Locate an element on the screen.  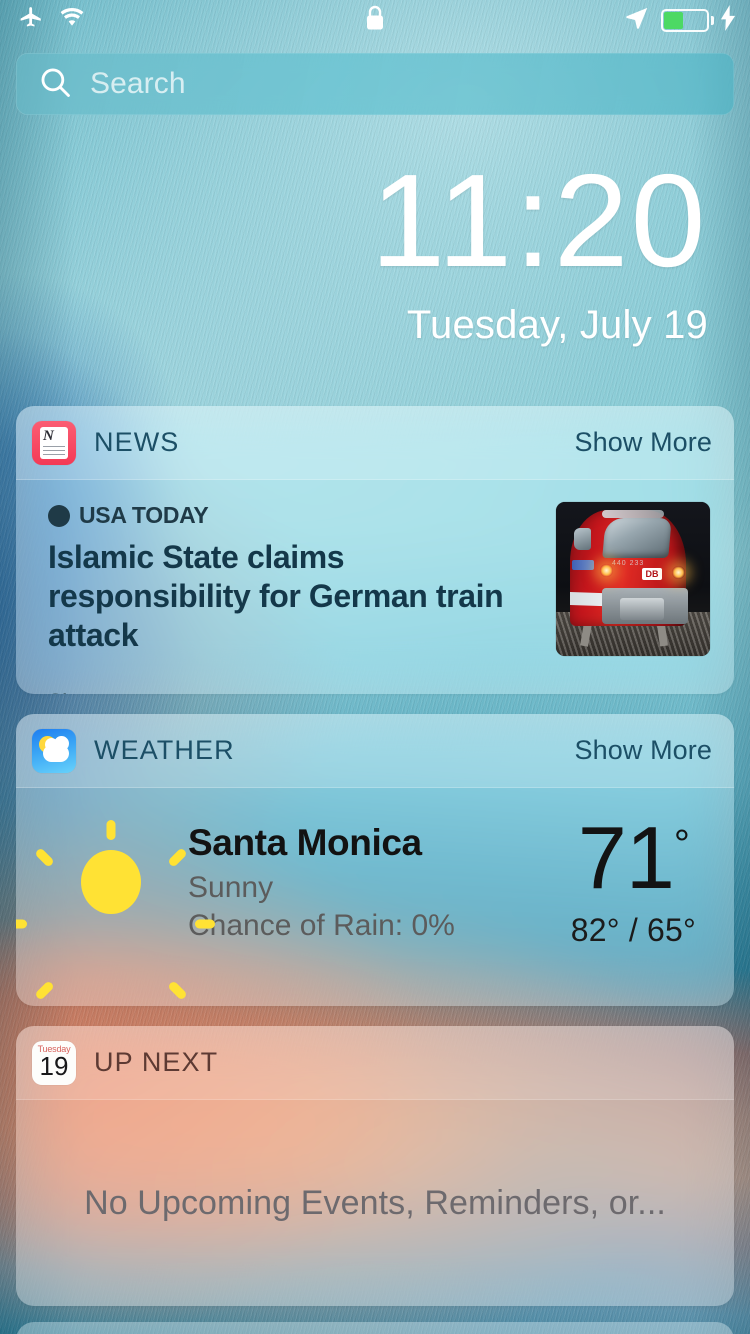
location-arrow-icon is located at coordinates (637, 20).